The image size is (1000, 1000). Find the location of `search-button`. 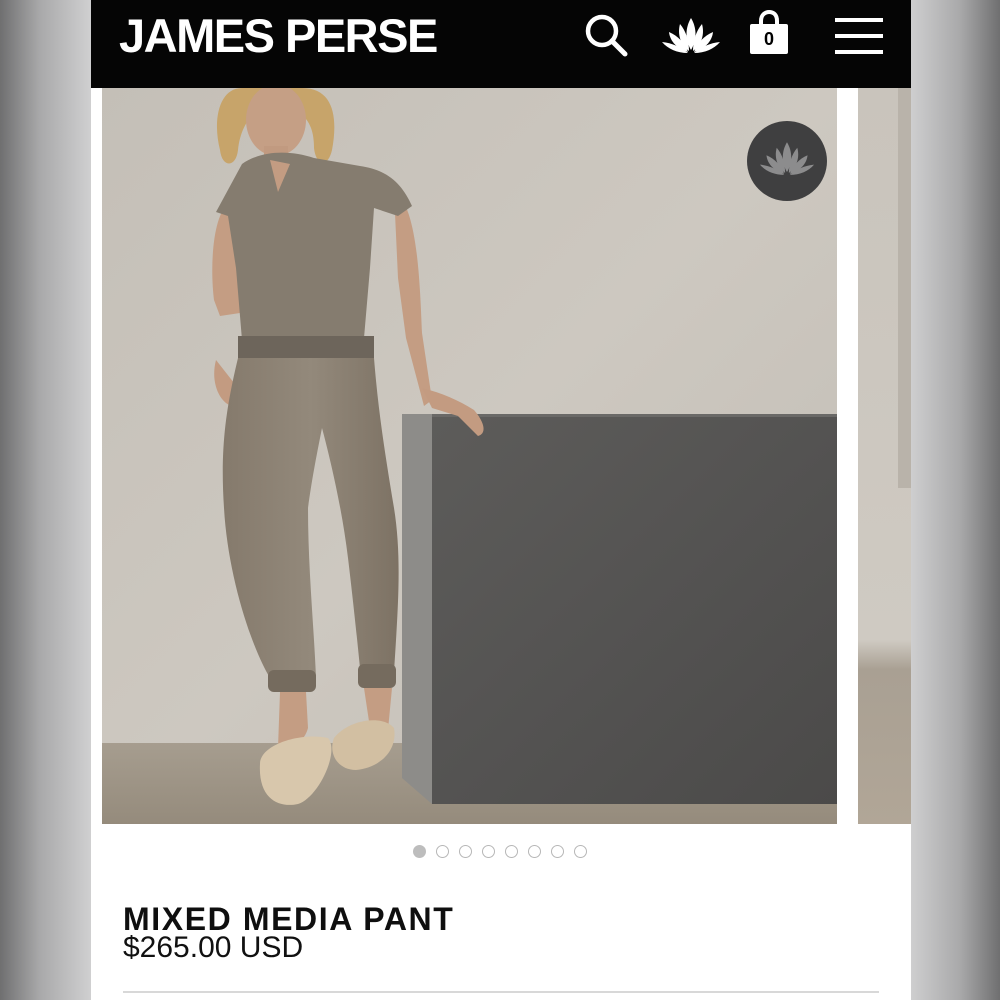

search-button is located at coordinates (607, 36).